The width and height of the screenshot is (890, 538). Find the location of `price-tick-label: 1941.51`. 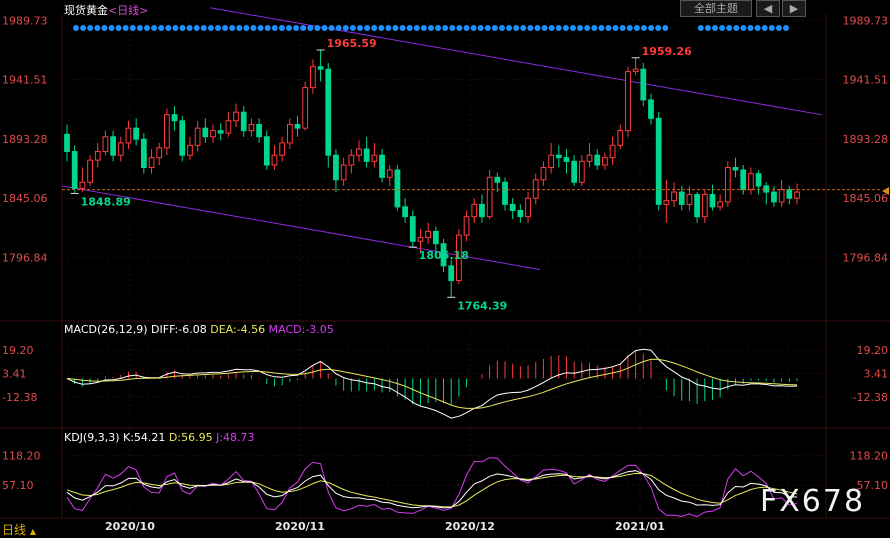

price-tick-label: 1941.51 is located at coordinates (866, 80).